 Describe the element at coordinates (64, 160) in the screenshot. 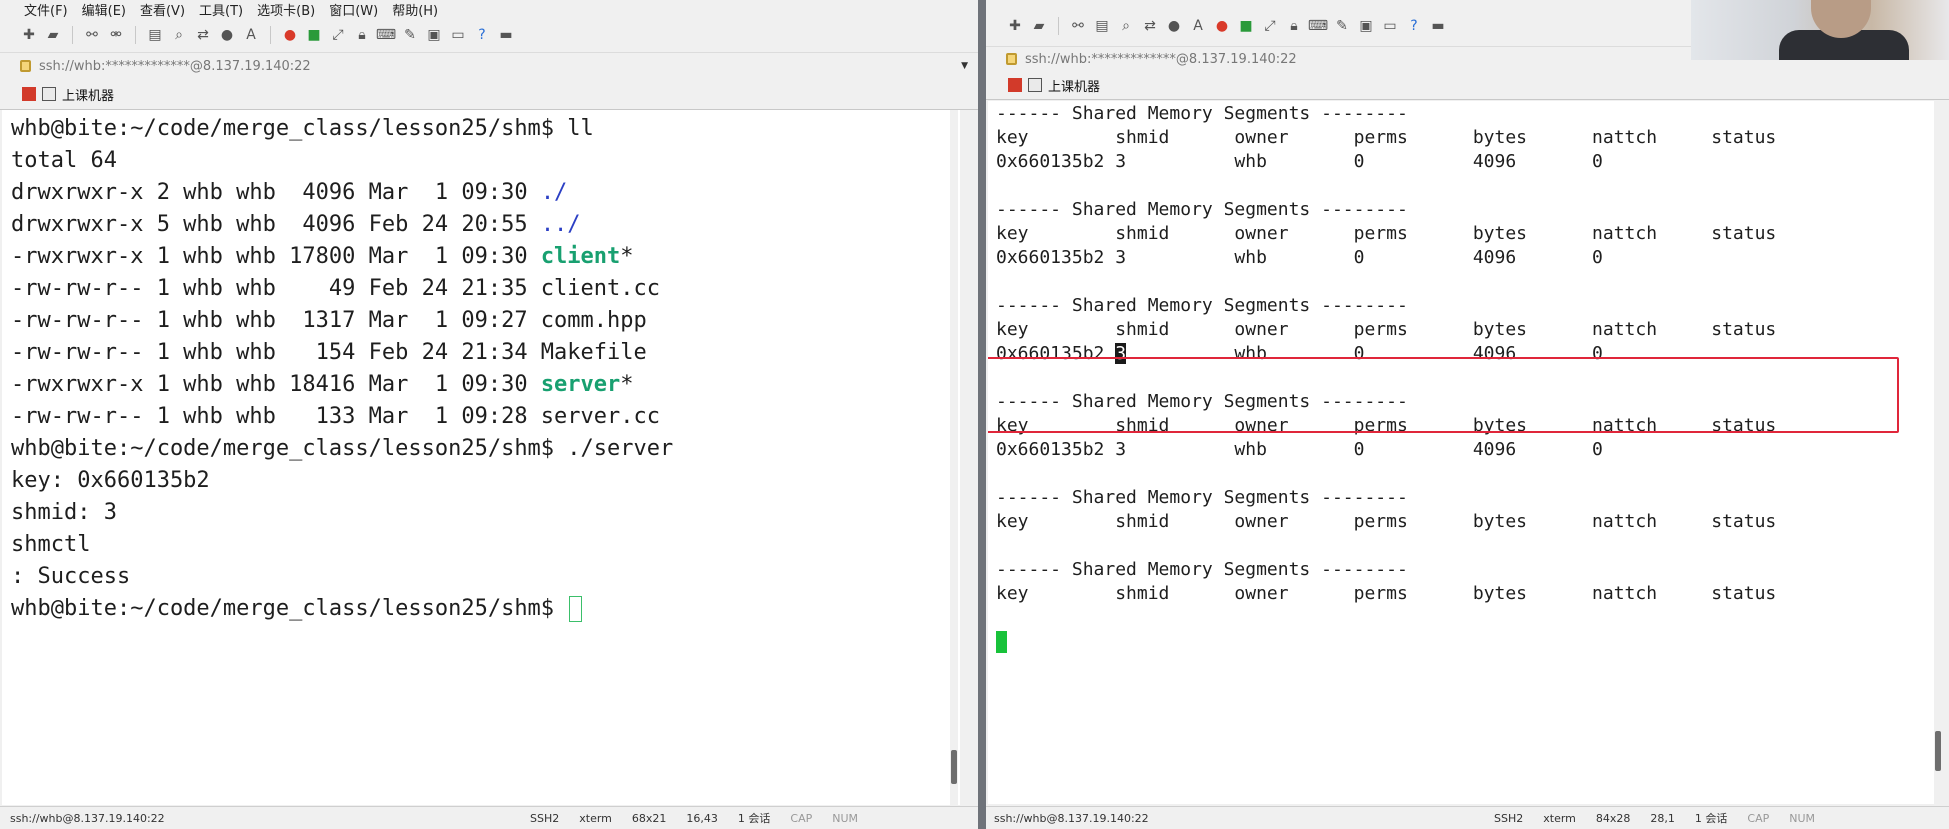

I see `terminal-line: total 64` at that location.